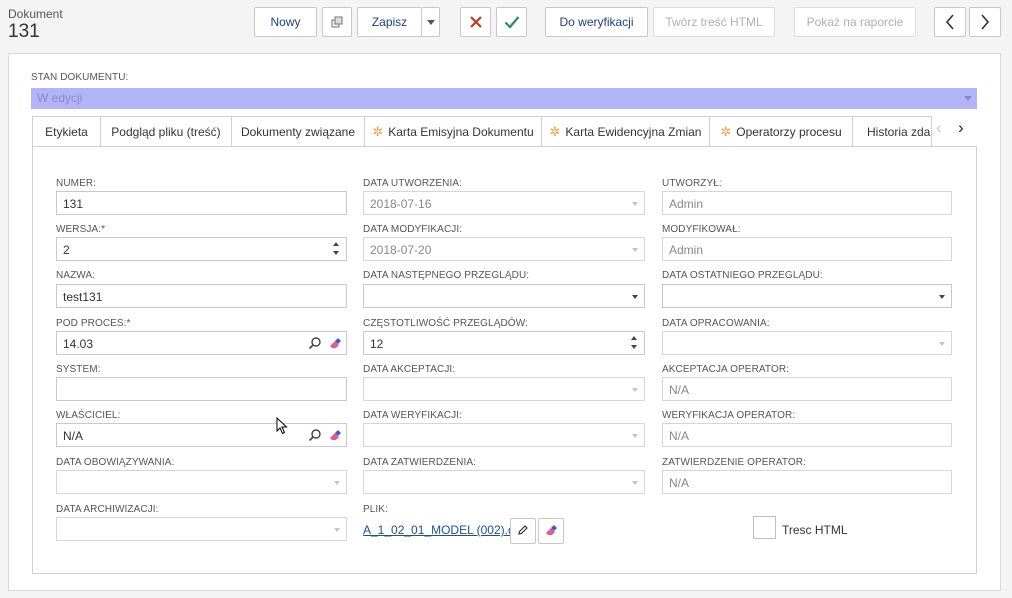  Describe the element at coordinates (504, 389) in the screenshot. I see `data-akceptacji-select` at that location.